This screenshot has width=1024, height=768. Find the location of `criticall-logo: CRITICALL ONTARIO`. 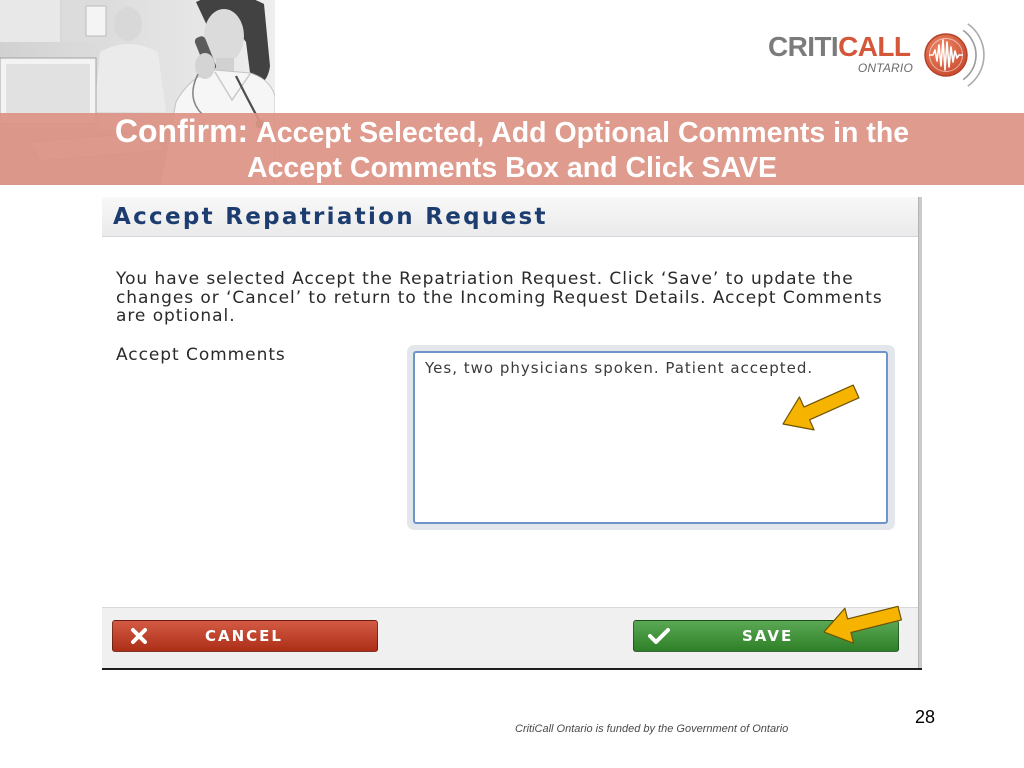

criticall-logo: CRITICALL ONTARIO is located at coordinates (876, 55).